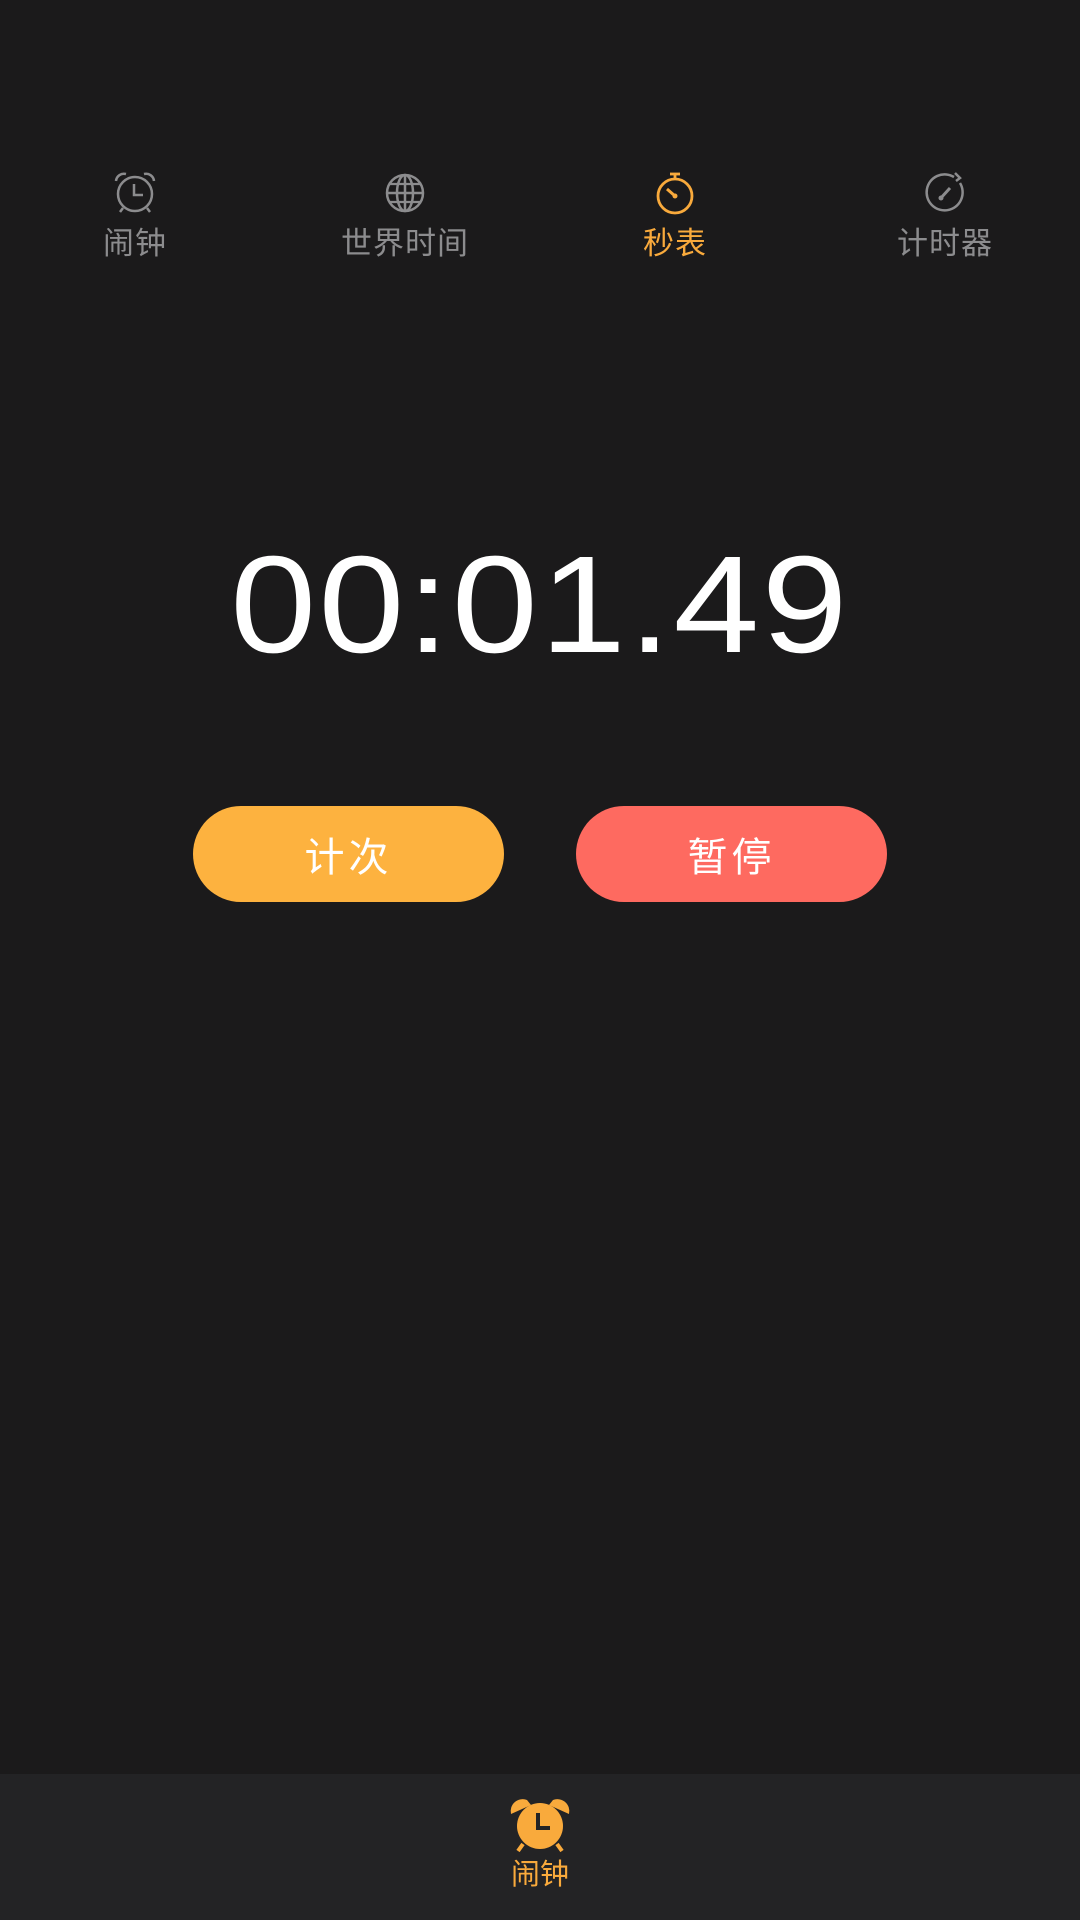  I want to click on tab-alarm-label: 闹钟, so click(135, 244).